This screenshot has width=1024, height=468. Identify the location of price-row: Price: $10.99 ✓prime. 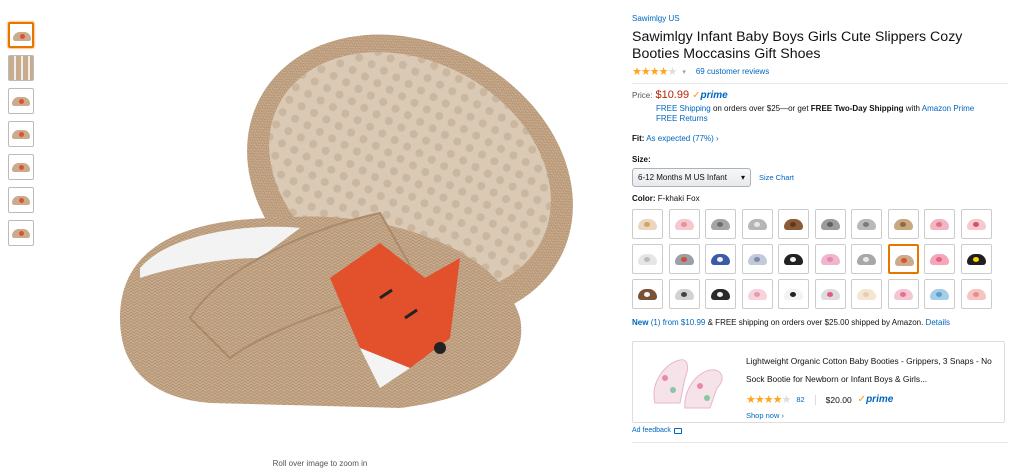
(820, 95).